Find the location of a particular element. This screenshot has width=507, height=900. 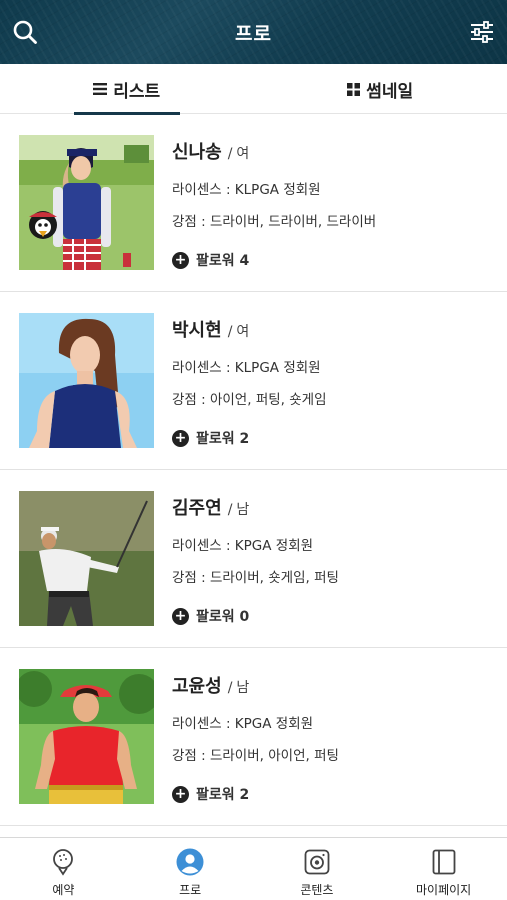

pro-strength: 강점 : 드라이버, 숏게임, 퍼팅 is located at coordinates (255, 578).